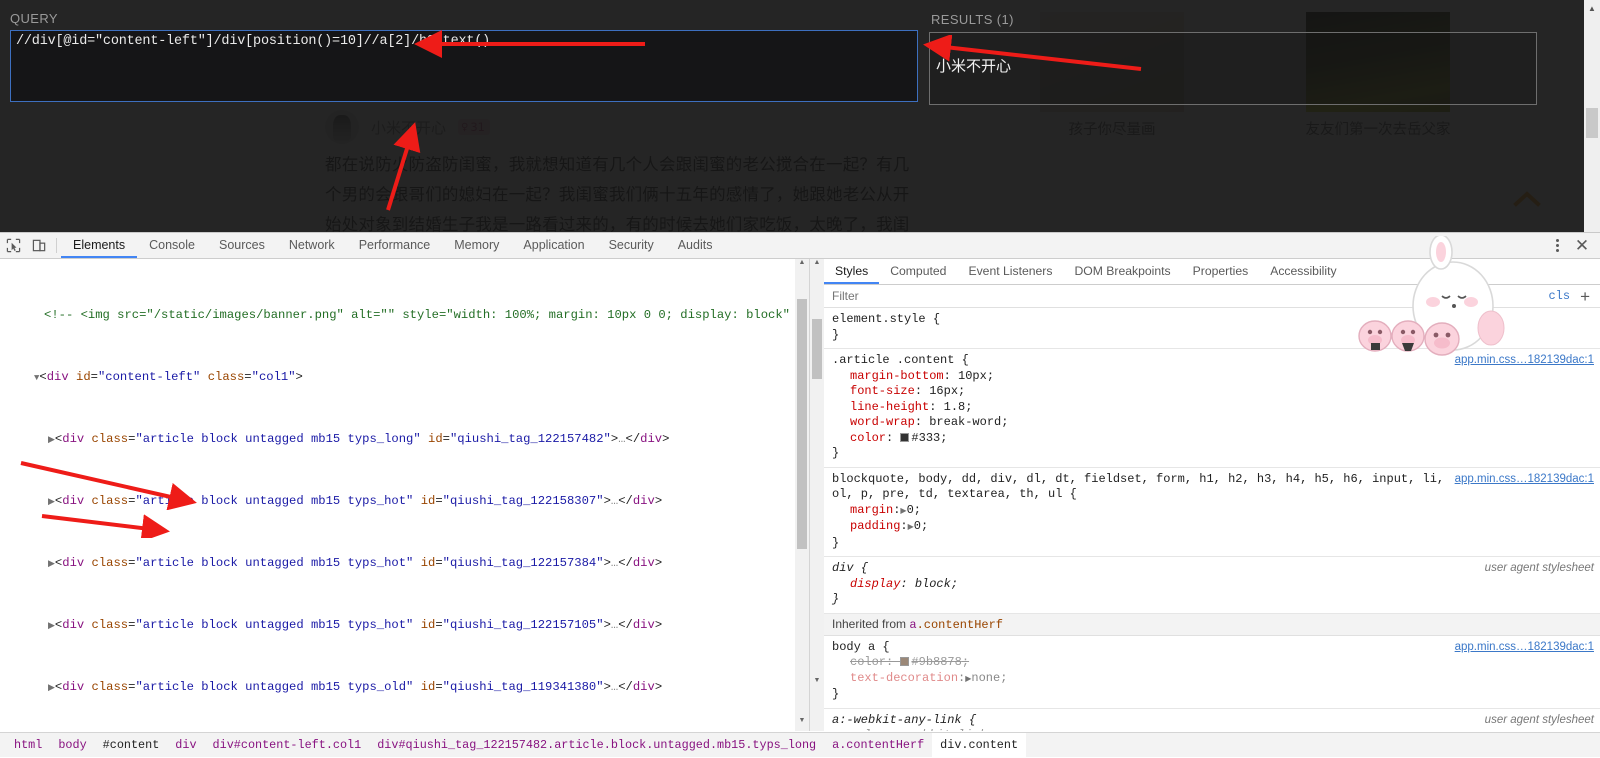  Describe the element at coordinates (1233, 68) in the screenshot. I see `results-output: 小米不开心` at that location.